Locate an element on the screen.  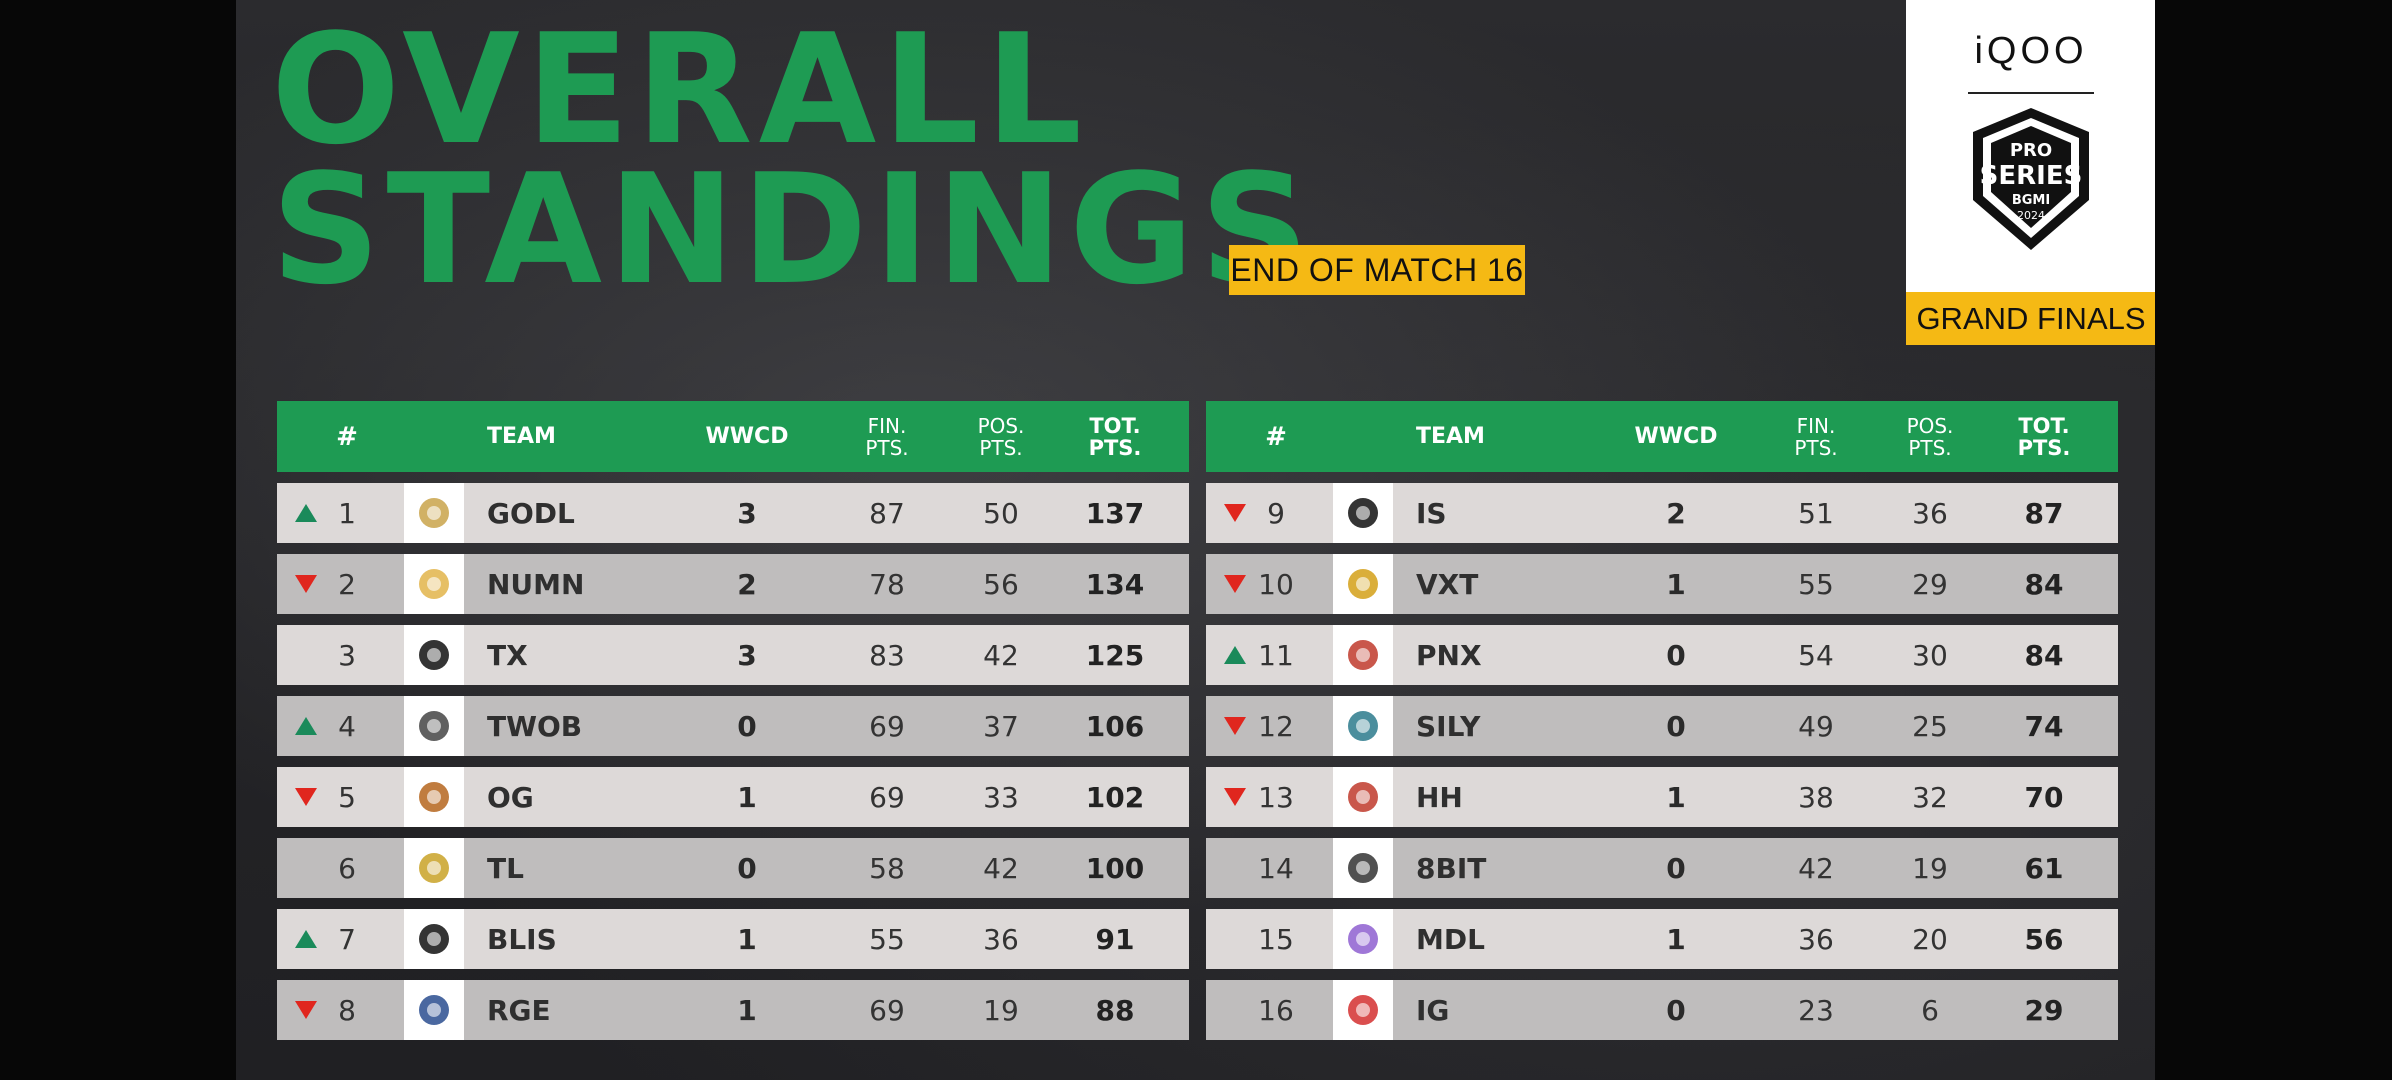
table-row: 14 8BIT 0 42 19 61 is located at coordinates (1662, 868).